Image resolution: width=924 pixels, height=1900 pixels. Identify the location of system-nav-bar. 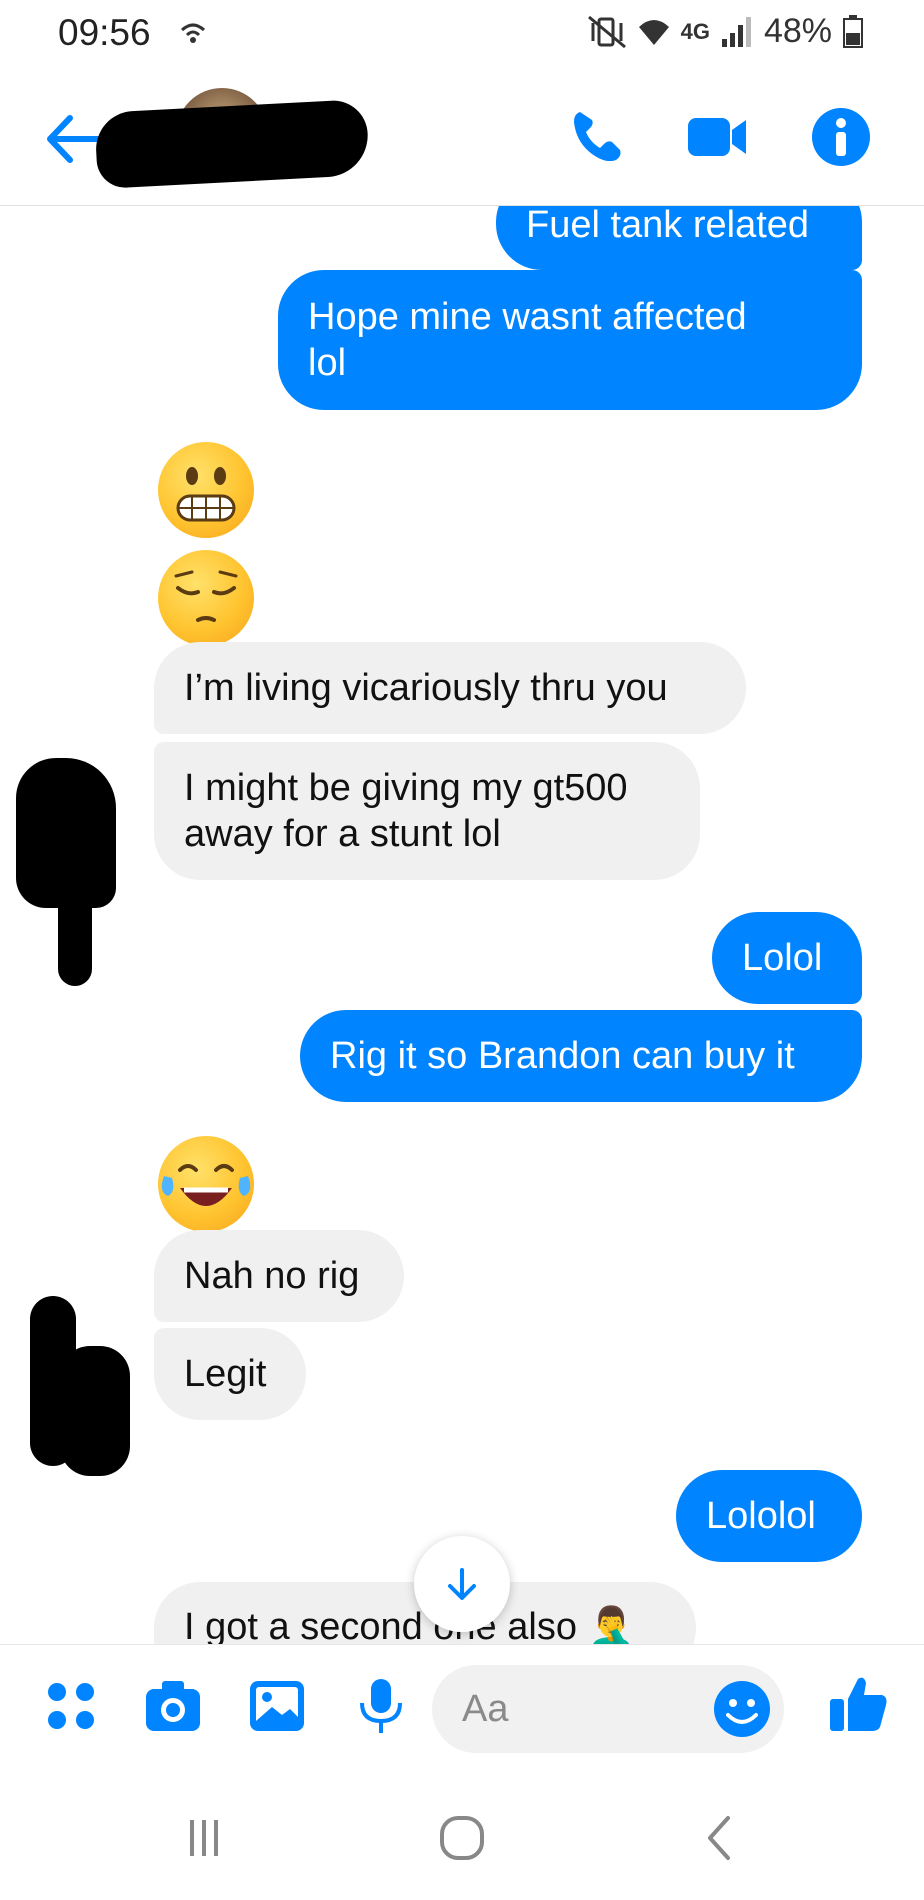
(462, 1834).